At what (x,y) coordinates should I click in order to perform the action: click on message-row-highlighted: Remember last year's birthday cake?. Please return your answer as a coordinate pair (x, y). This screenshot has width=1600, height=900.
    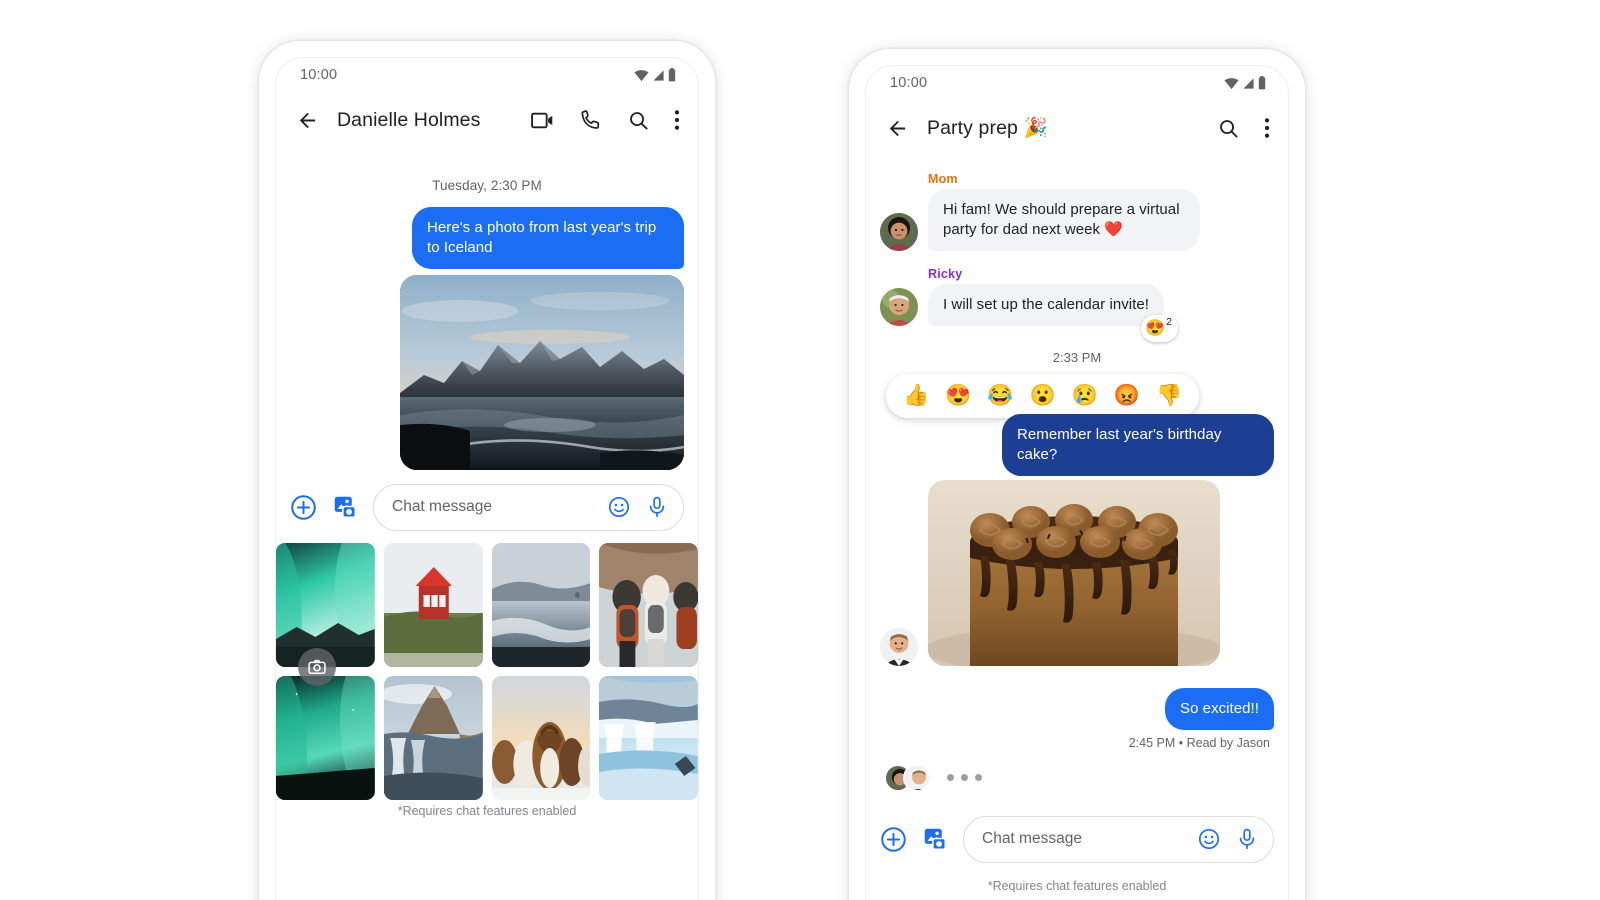
    Looking at the image, I should click on (1077, 444).